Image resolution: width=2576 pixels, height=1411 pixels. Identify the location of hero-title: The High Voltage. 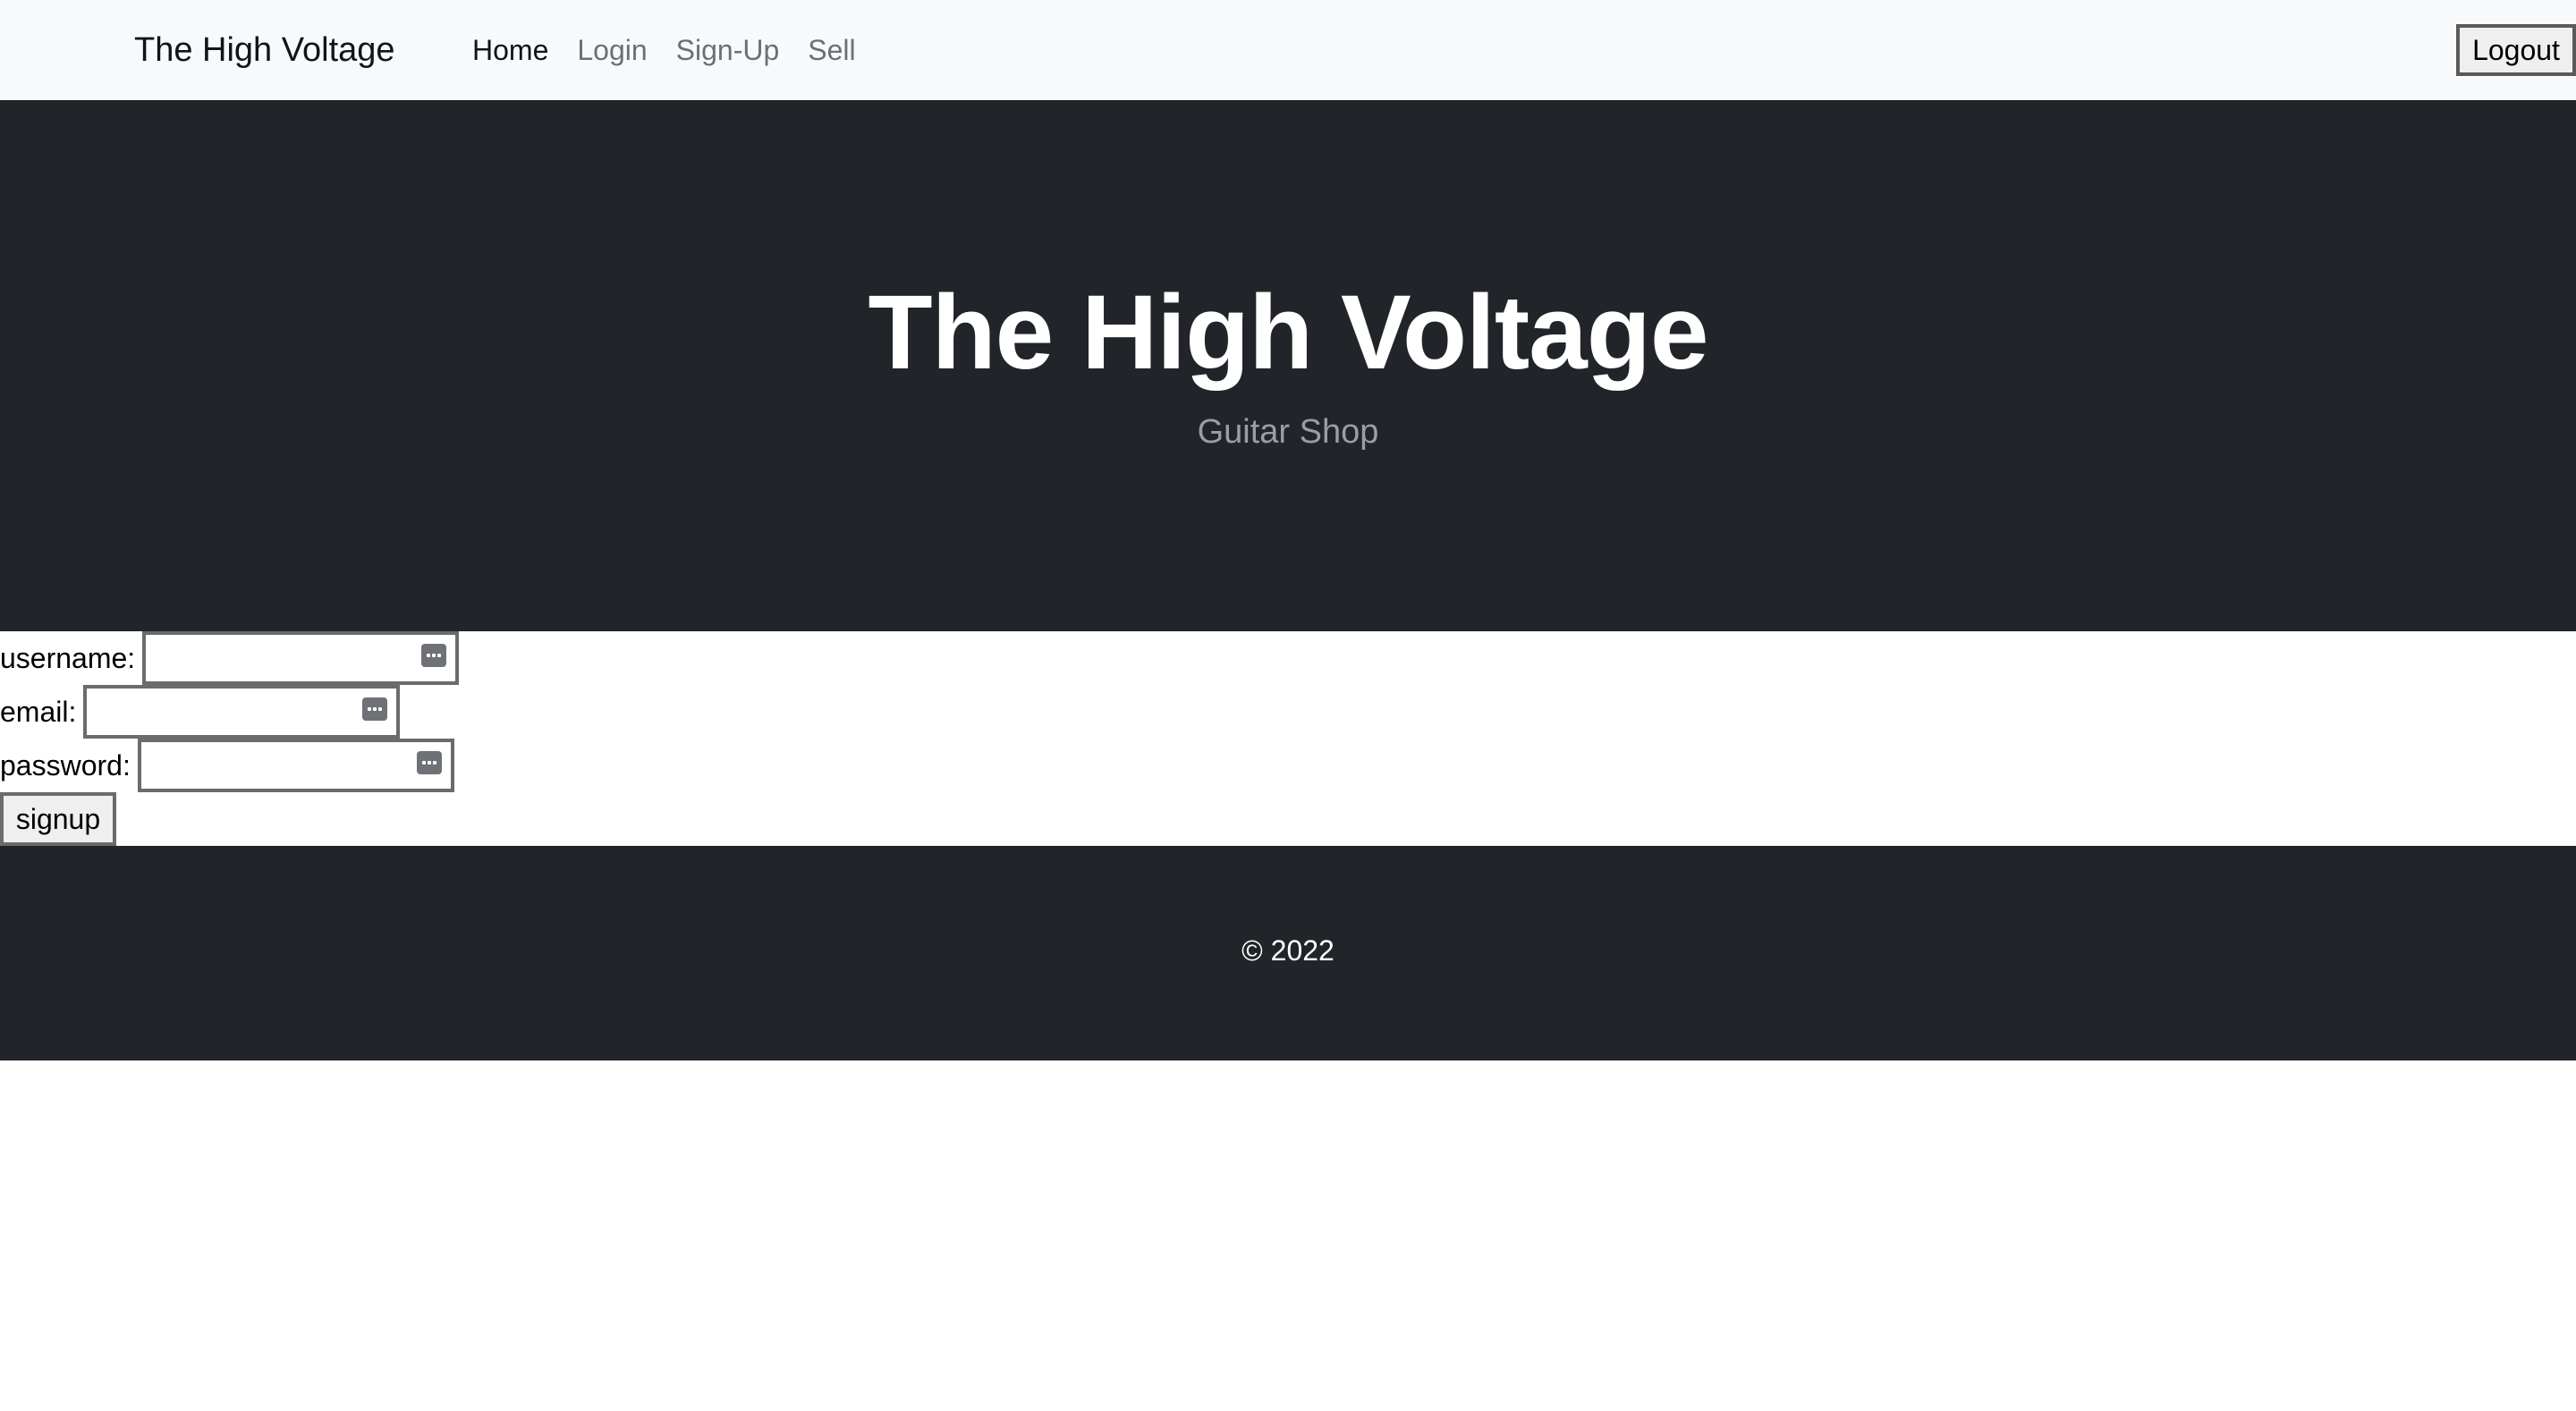
(1288, 333).